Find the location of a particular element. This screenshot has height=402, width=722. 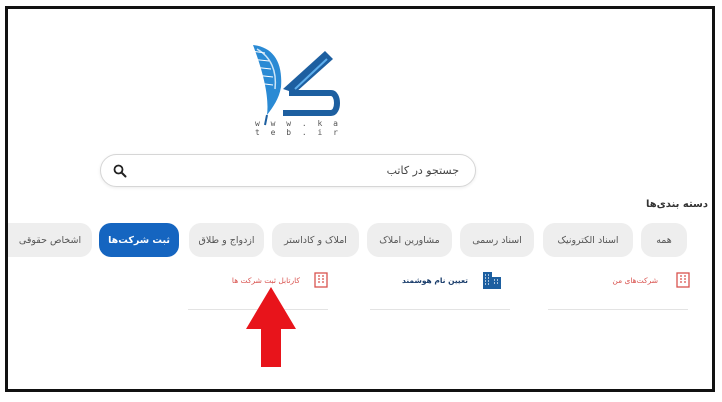

search-input is located at coordinates (299, 170).